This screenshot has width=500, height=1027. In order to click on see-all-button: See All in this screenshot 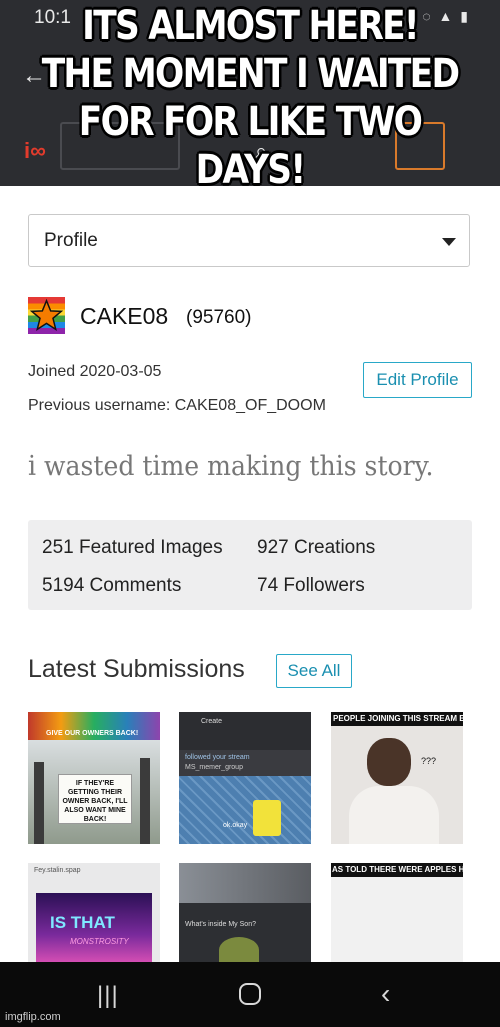, I will do `click(314, 671)`.